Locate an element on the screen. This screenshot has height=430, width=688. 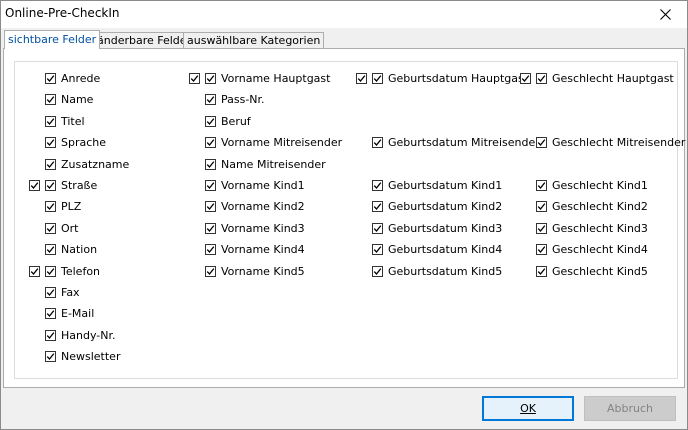
field-label: Geburtsdatum Kind2 is located at coordinates (445, 207).